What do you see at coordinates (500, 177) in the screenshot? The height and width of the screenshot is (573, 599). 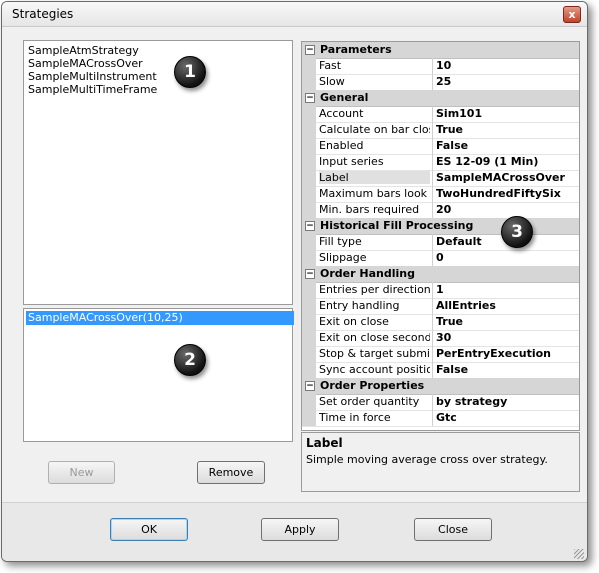 I see `property-value: SampleMACrossOver` at bounding box center [500, 177].